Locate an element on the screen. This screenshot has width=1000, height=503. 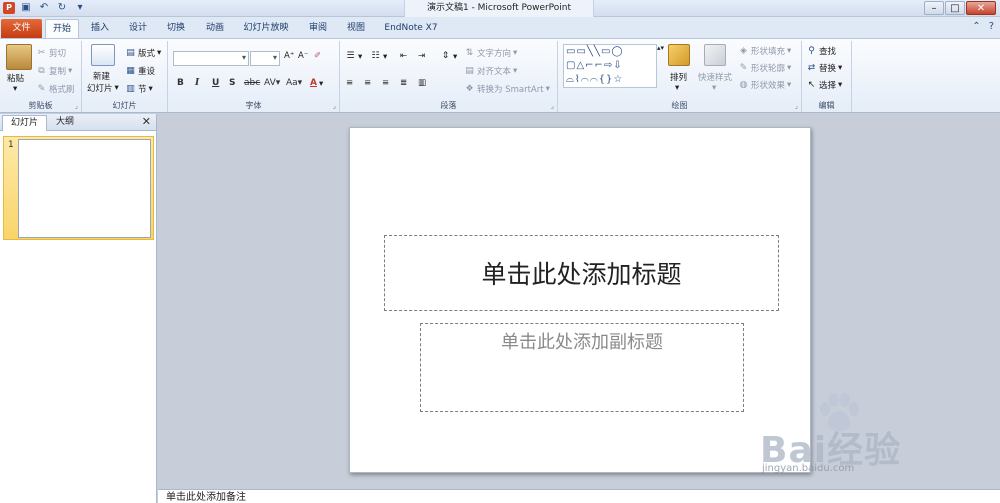
change-case-button: Aa▾ is located at coordinates (294, 83).